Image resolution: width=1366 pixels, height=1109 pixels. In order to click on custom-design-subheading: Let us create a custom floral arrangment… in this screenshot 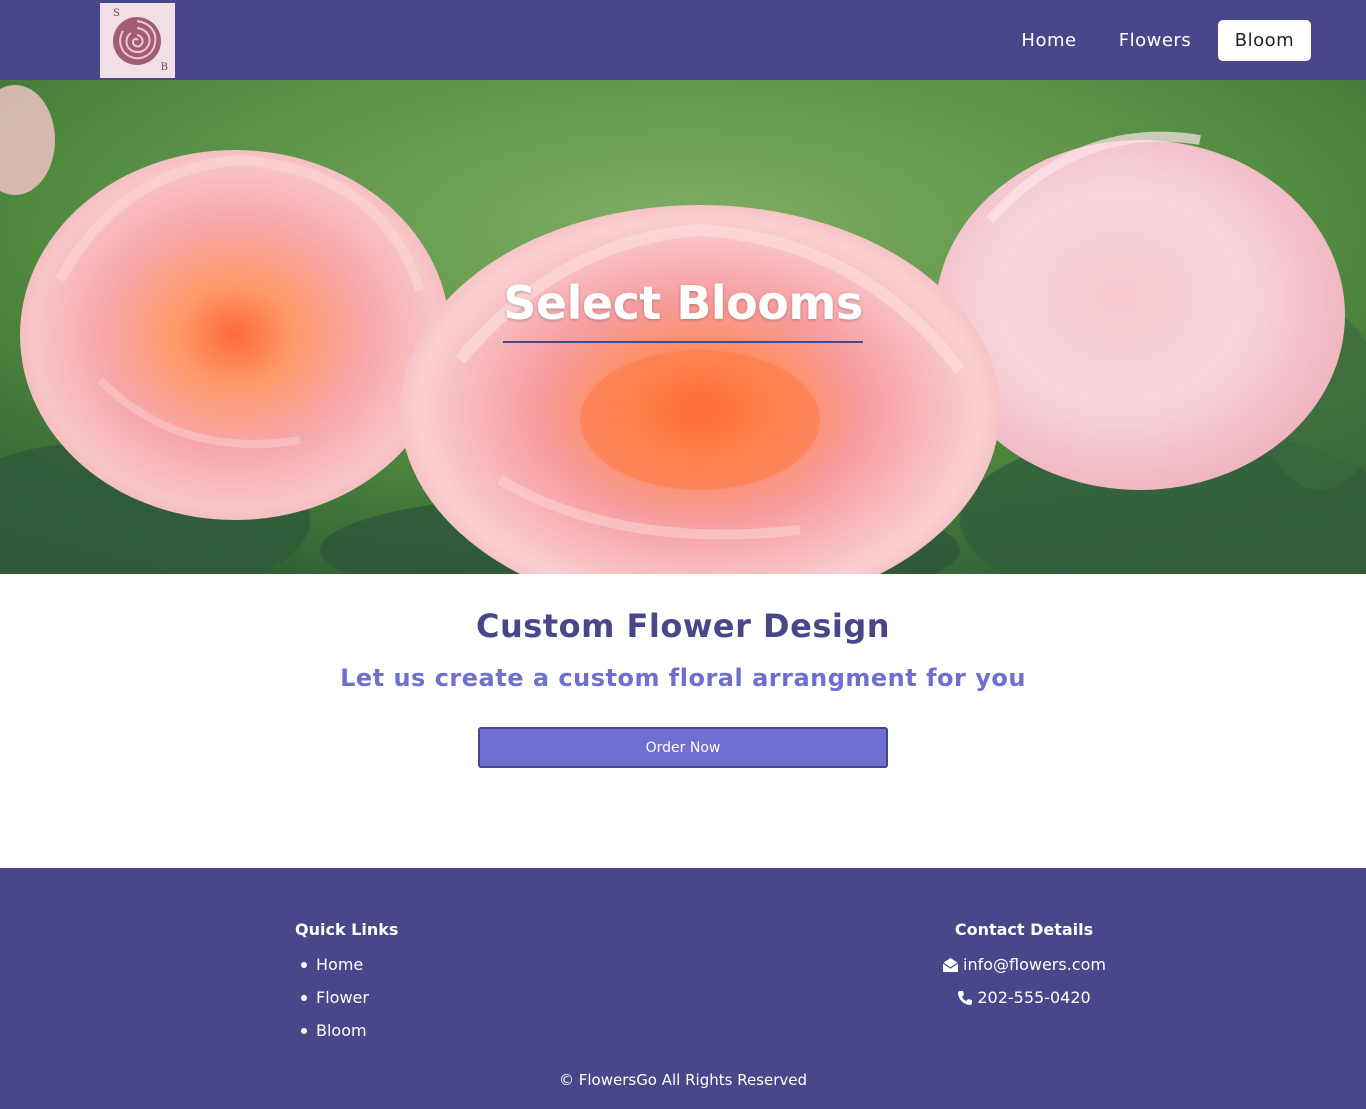, I will do `click(683, 678)`.